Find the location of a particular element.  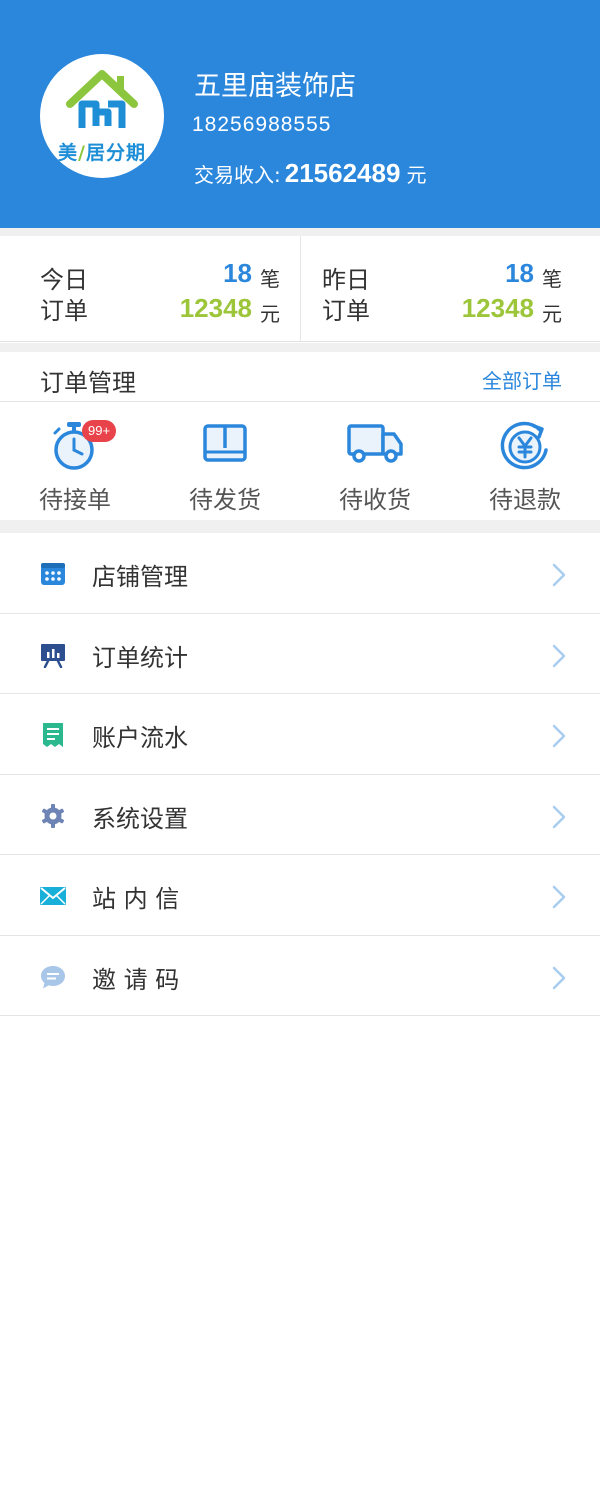

stat-yesterday-amount: 12348 is located at coordinates (497, 308).